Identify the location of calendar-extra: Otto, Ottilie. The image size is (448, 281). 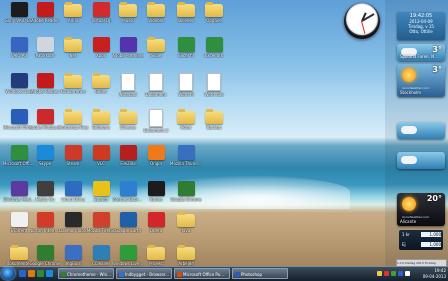
(421, 31).